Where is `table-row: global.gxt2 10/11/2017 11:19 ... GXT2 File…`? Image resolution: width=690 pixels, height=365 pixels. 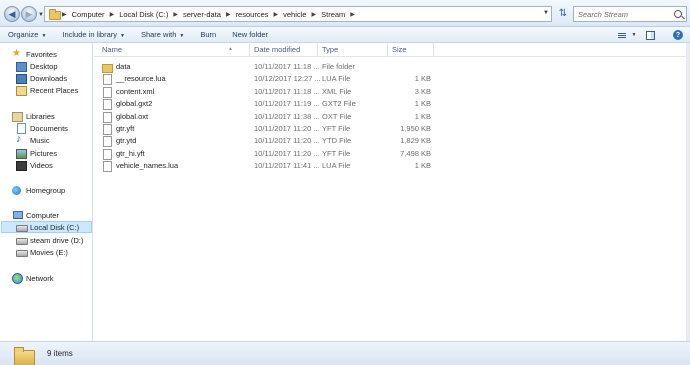 table-row: global.gxt2 10/11/2017 11:19 ... GXT2 File… is located at coordinates (274, 104).